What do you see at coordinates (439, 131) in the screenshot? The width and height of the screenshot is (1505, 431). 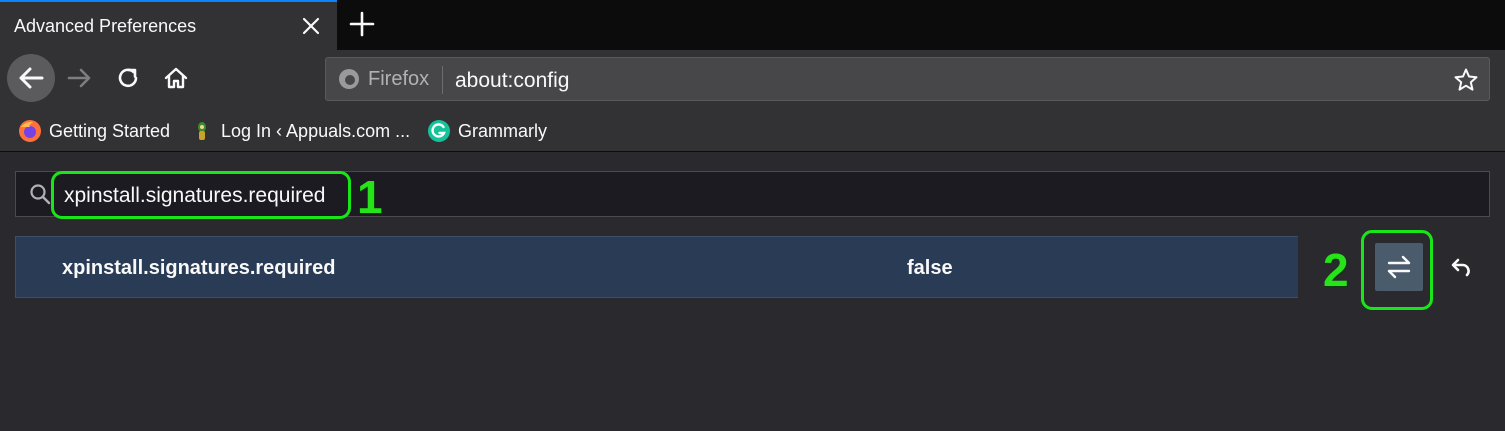 I see `grammarly-icon` at bounding box center [439, 131].